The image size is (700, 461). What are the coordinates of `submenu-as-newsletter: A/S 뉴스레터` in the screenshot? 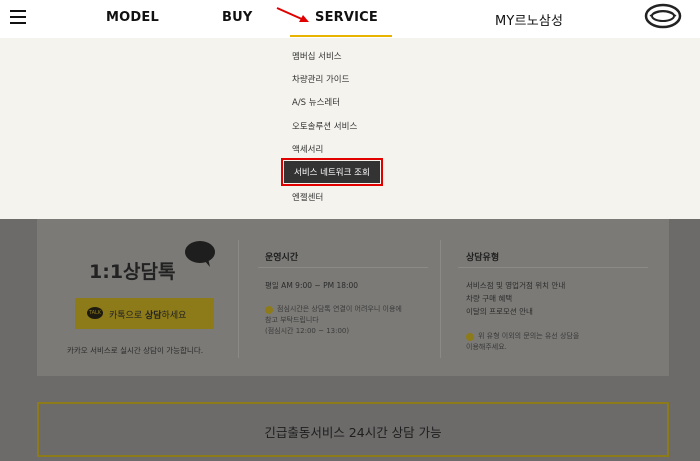 It's located at (316, 102).